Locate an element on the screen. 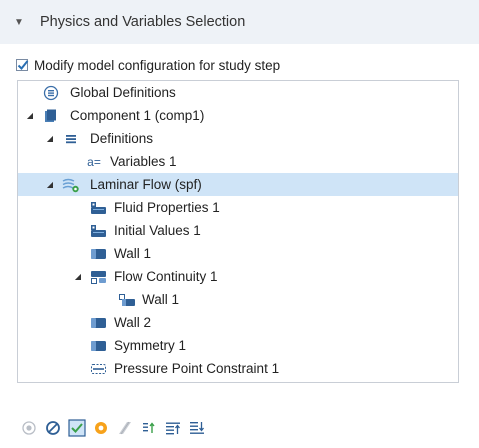 Image resolution: width=479 pixels, height=448 pixels. tree-node-flow-continuity-wall-1: Wall 1 is located at coordinates (238, 299).